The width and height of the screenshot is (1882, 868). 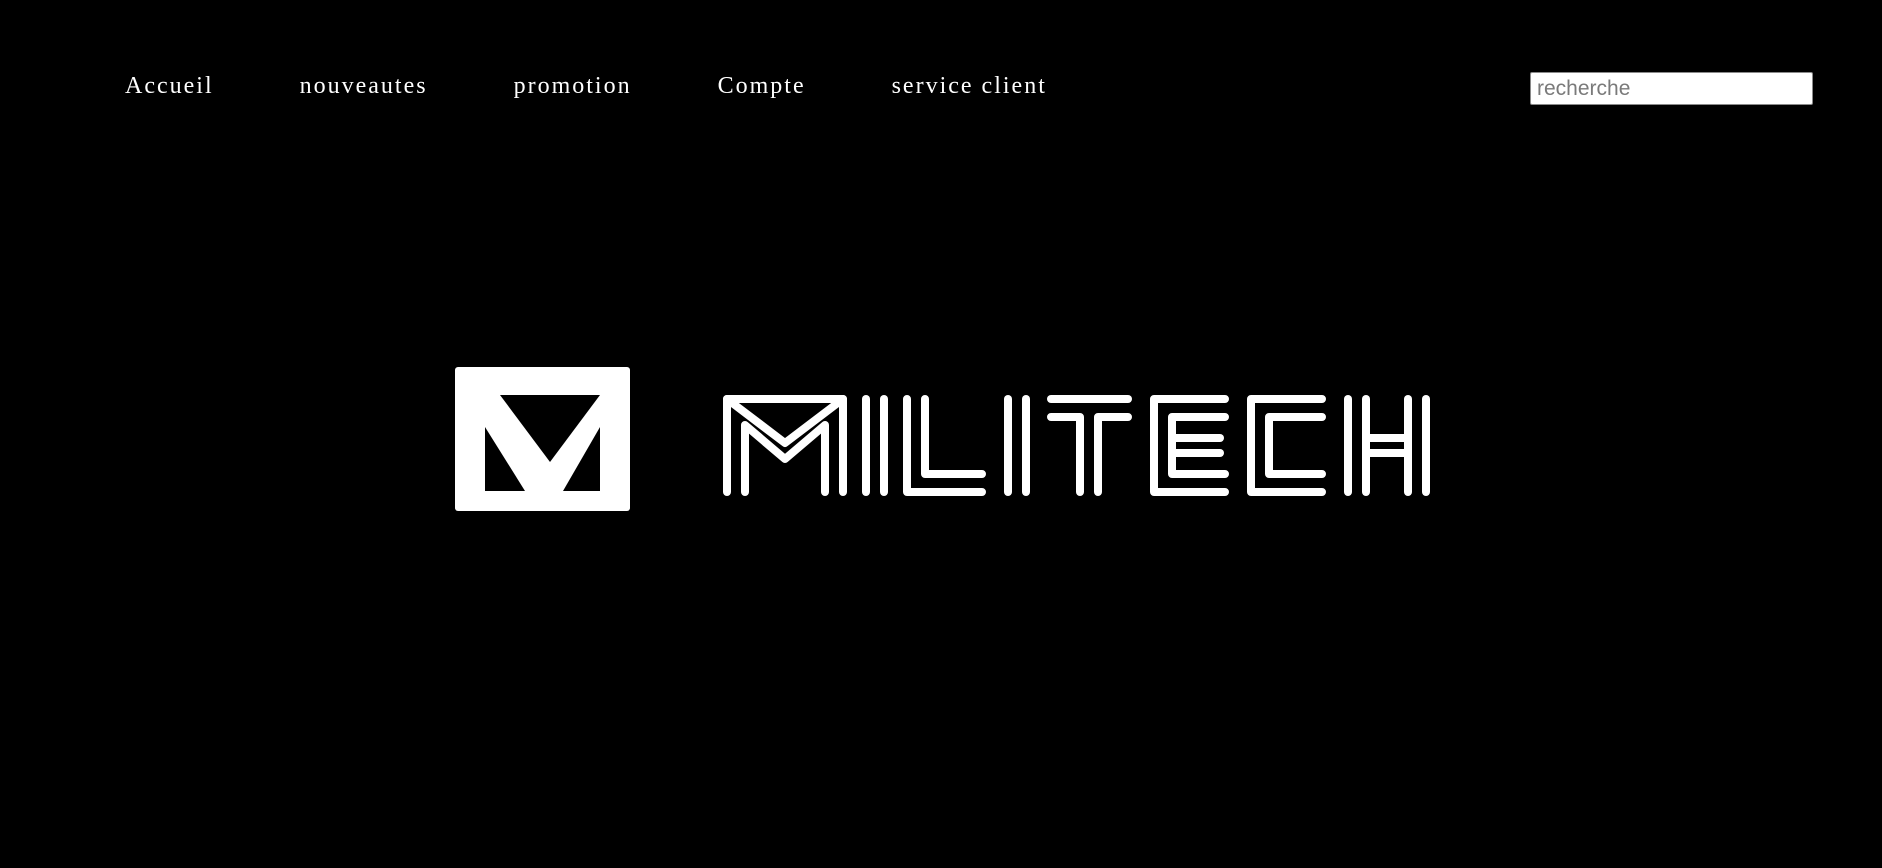 I want to click on search-input, so click(x=1671, y=88).